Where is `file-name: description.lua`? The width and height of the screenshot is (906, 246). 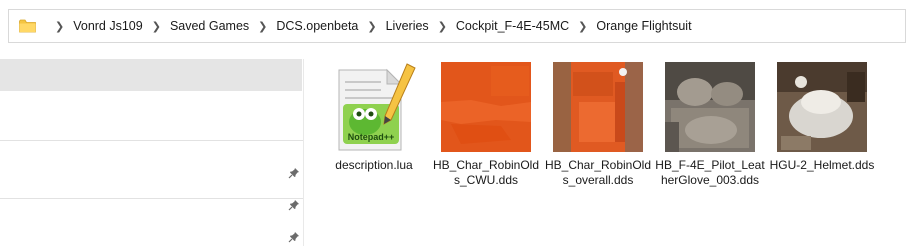 file-name: description.lua is located at coordinates (374, 165).